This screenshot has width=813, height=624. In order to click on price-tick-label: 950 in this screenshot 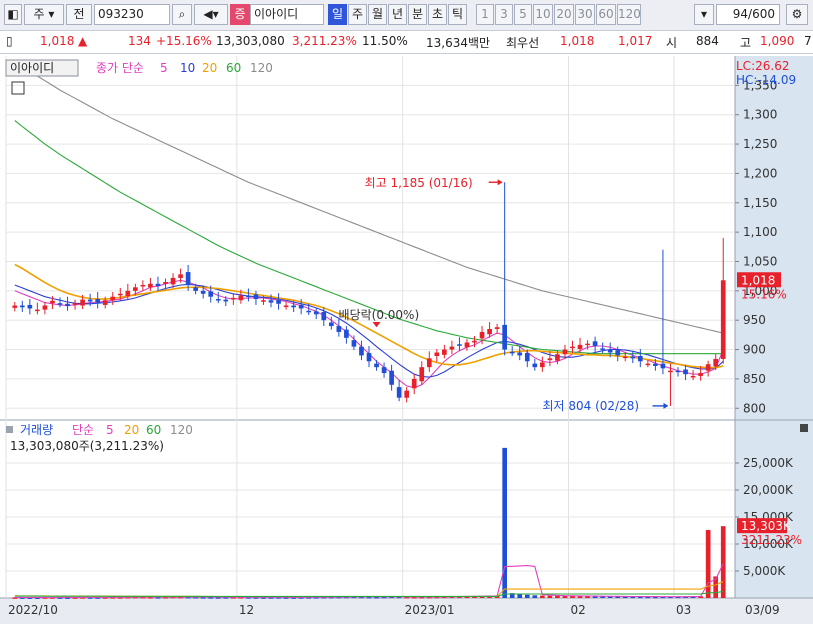, I will do `click(754, 320)`.